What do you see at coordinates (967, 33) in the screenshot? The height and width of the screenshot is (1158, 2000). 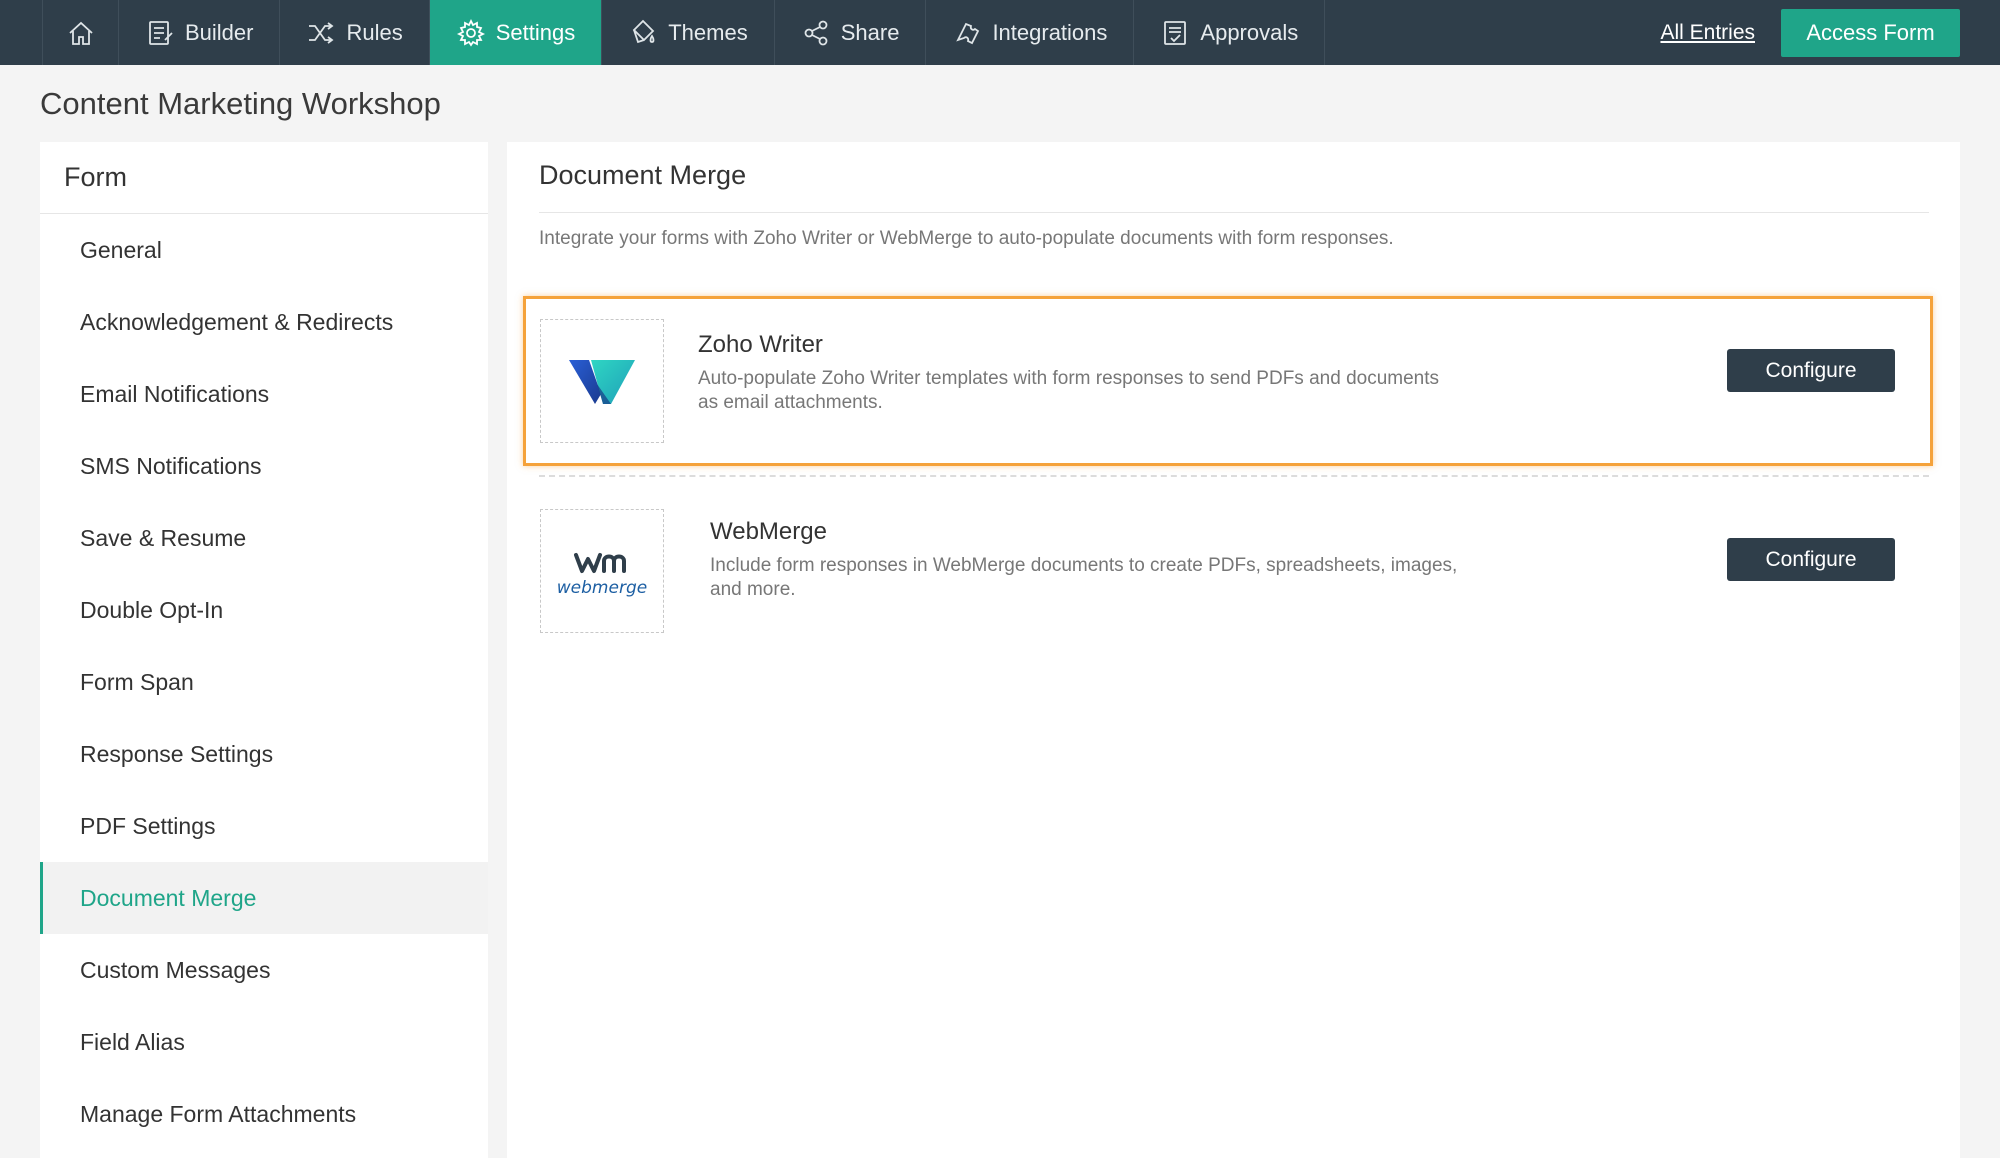 I see `puzzle-icon` at bounding box center [967, 33].